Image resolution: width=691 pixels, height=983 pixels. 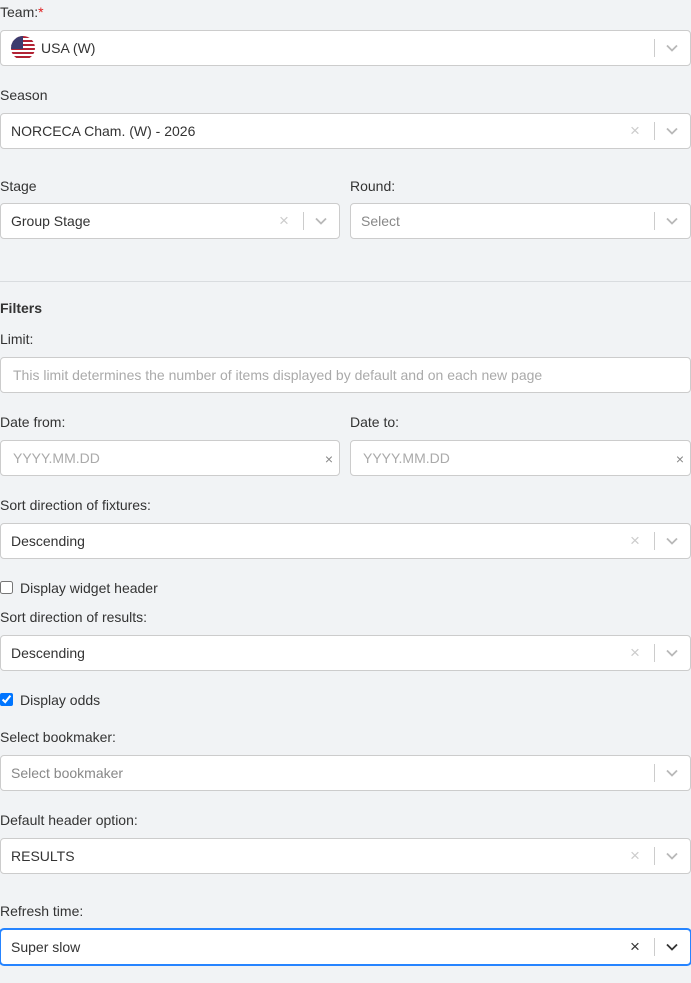 I want to click on team-label: Team:*, so click(x=22, y=12).